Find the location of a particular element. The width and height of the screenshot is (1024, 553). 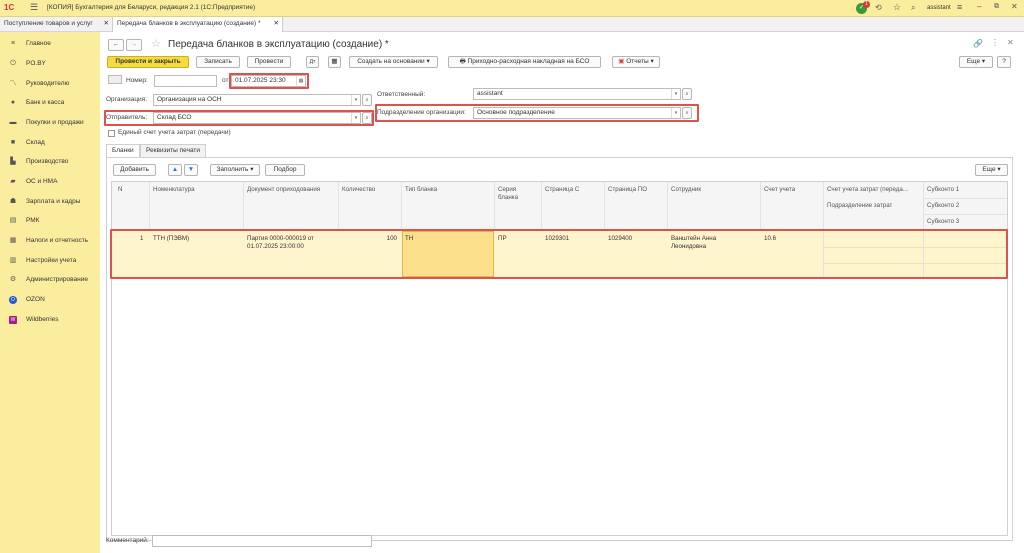

window-tab-receipt: Поступление товаров и услуг ✕ is located at coordinates (56, 24).